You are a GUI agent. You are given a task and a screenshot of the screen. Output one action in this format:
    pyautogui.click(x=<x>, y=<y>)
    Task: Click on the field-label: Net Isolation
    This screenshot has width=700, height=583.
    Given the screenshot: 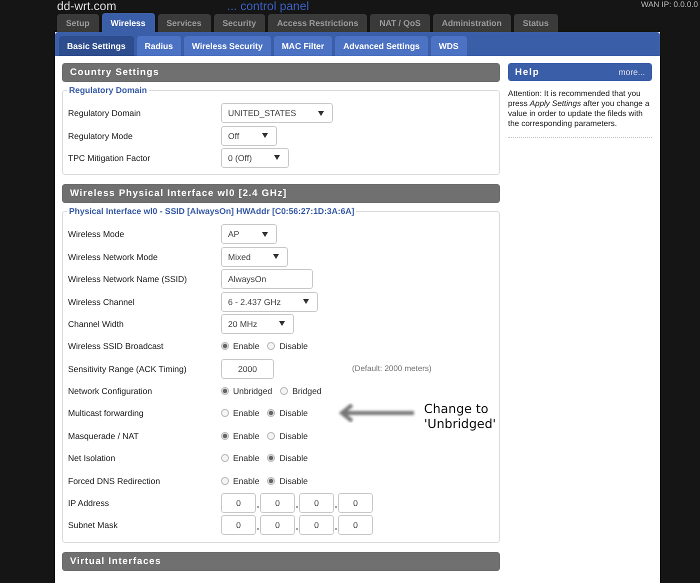 What is the action you would take?
    pyautogui.click(x=92, y=458)
    